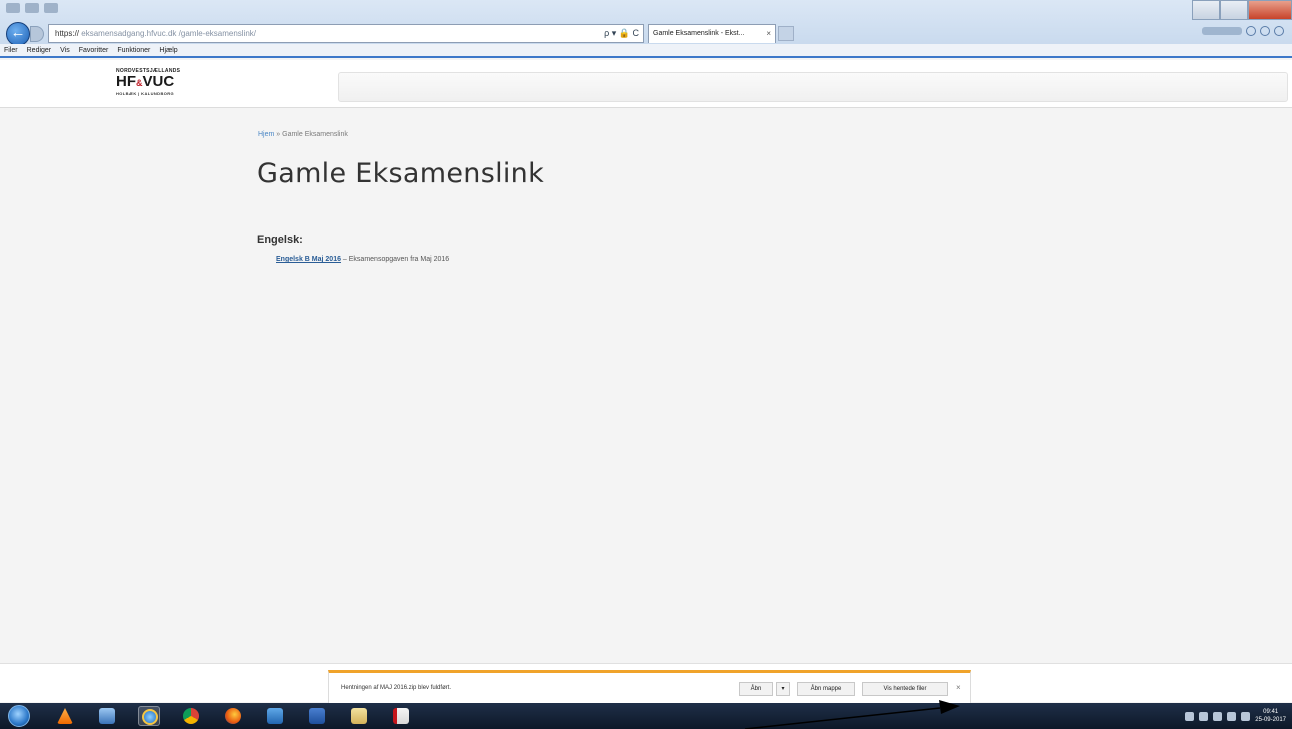 This screenshot has width=1292, height=729. What do you see at coordinates (826, 689) in the screenshot?
I see `open-folder-button: Åbn mappe` at bounding box center [826, 689].